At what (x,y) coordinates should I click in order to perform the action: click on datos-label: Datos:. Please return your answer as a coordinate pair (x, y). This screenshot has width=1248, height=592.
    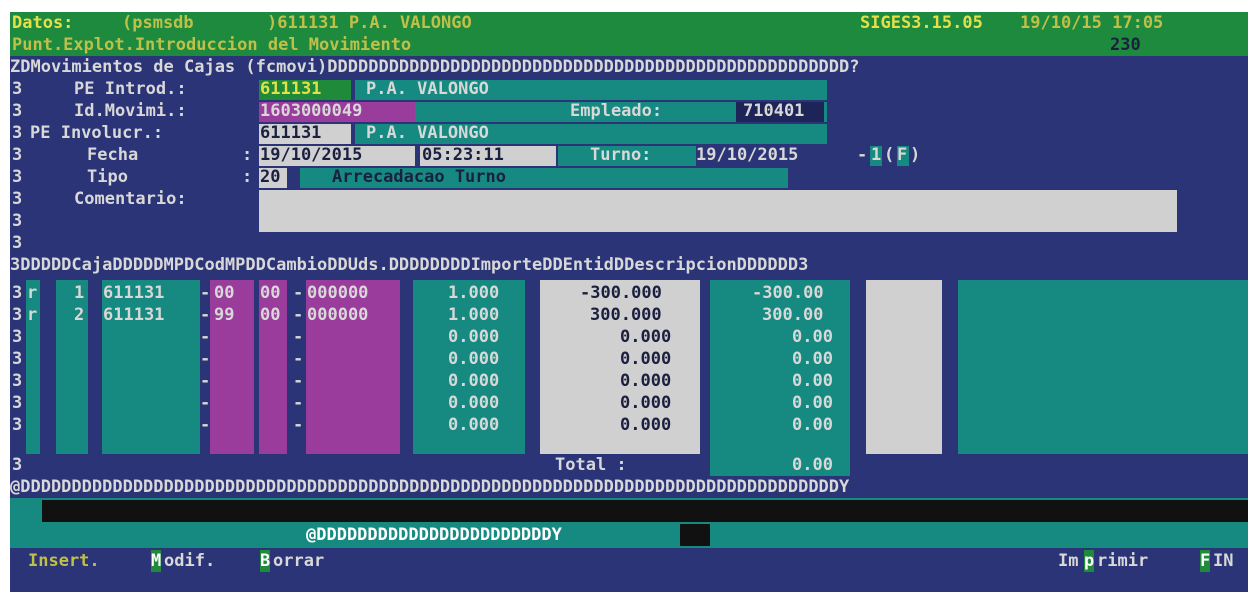
    Looking at the image, I should click on (43, 23).